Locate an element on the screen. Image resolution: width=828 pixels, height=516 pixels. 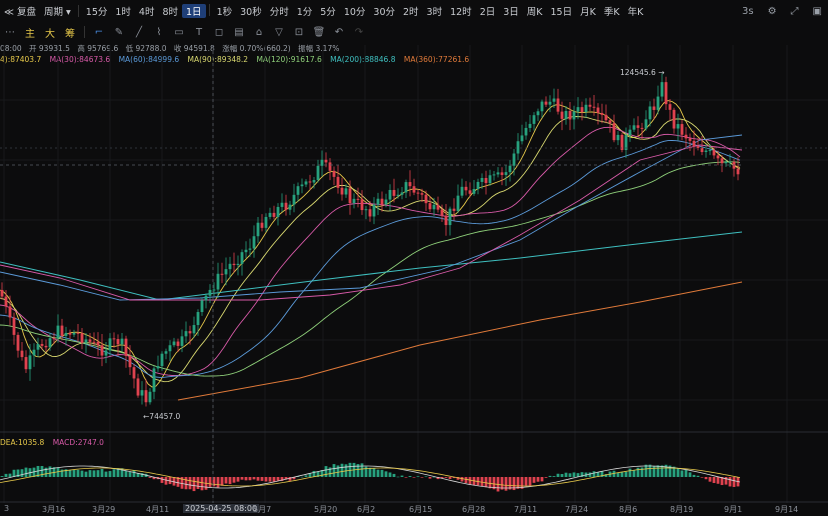
time-axis-label: 2025-04-25 08:00 is located at coordinates (221, 508).